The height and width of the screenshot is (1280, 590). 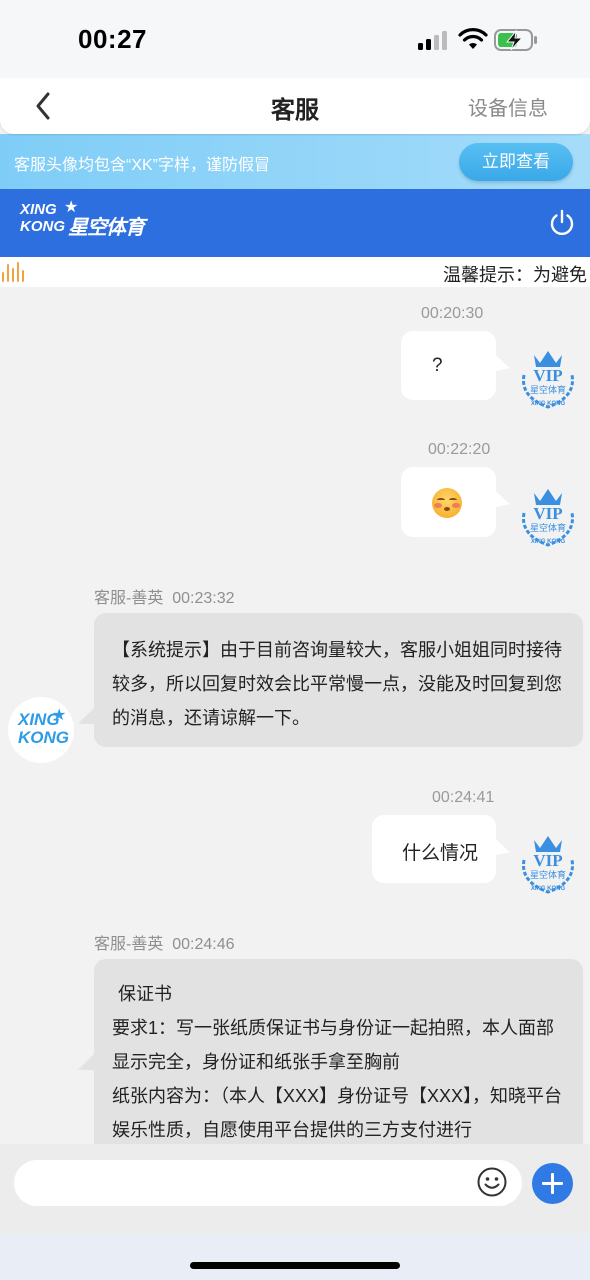 What do you see at coordinates (447, 503) in the screenshot?
I see `pleading-face-emoji-icon` at bounding box center [447, 503].